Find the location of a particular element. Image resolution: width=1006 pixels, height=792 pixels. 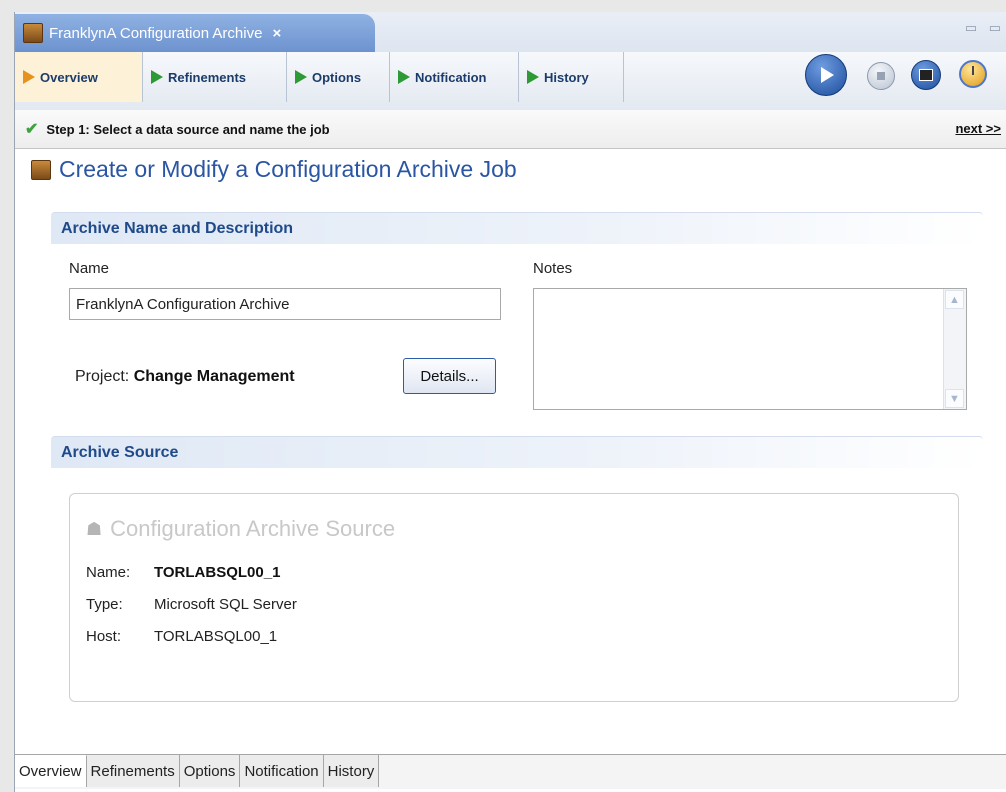

source-box-title-text: Configuration Archive Source is located at coordinates (253, 528).